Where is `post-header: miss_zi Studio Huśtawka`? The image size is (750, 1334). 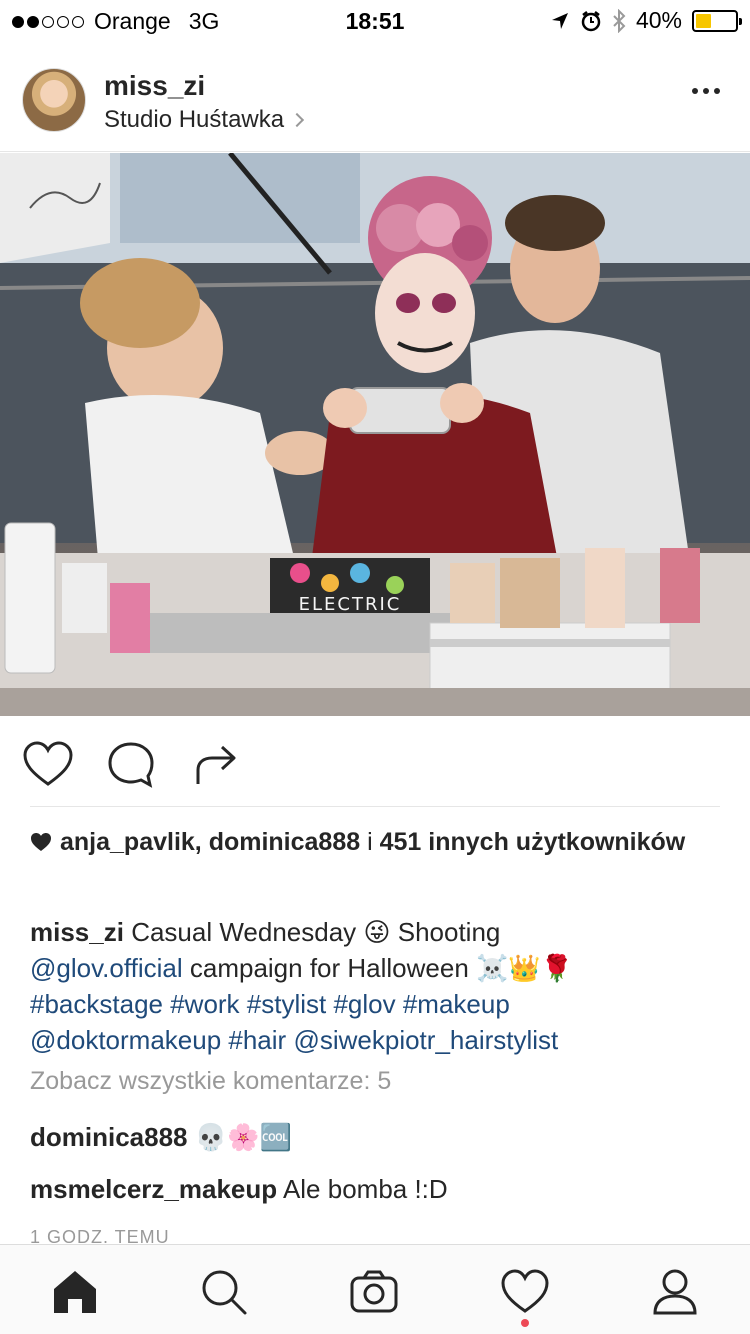 post-header: miss_zi Studio Huśtawka is located at coordinates (375, 100).